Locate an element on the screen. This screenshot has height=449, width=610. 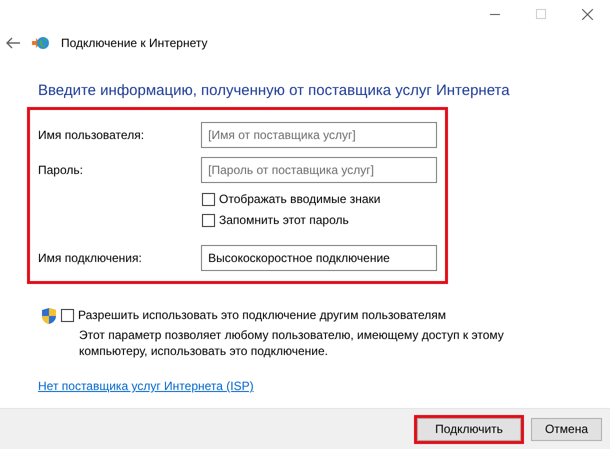
heading: Введите информацию, полученную от поставщика услуг Интернета is located at coordinates (274, 90).